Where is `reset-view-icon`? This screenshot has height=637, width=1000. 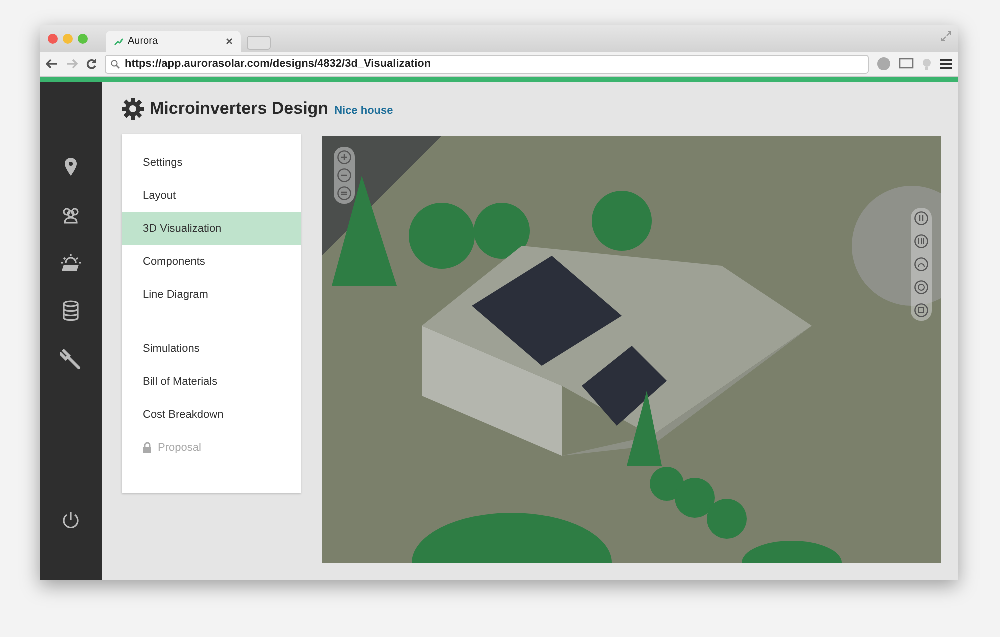 reset-view-icon is located at coordinates (344, 193).